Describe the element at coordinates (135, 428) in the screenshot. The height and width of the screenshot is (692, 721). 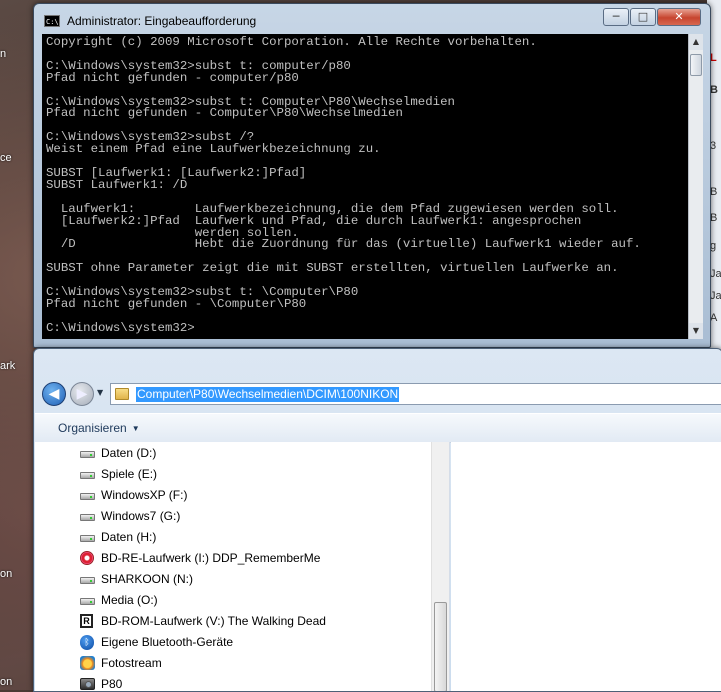
I see `chevron-down-icon: ▼` at that location.